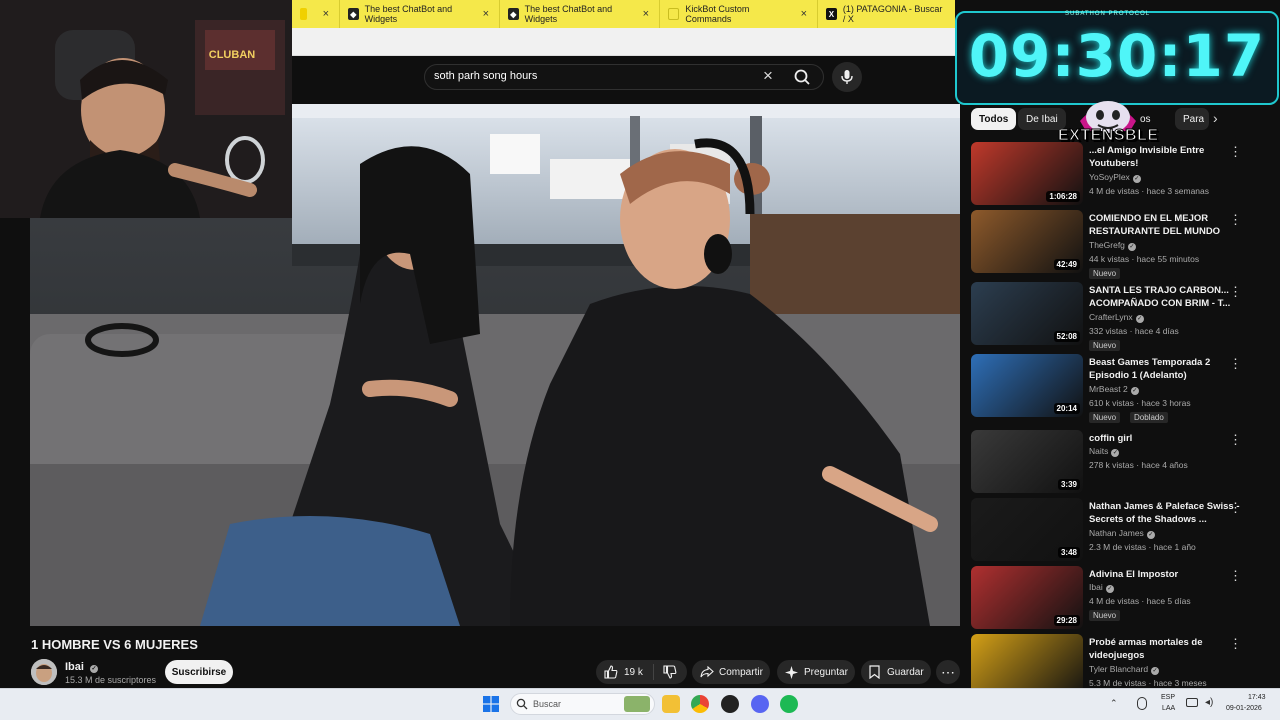  What do you see at coordinates (896, 672) in the screenshot?
I see `save-button: Guardar` at bounding box center [896, 672].